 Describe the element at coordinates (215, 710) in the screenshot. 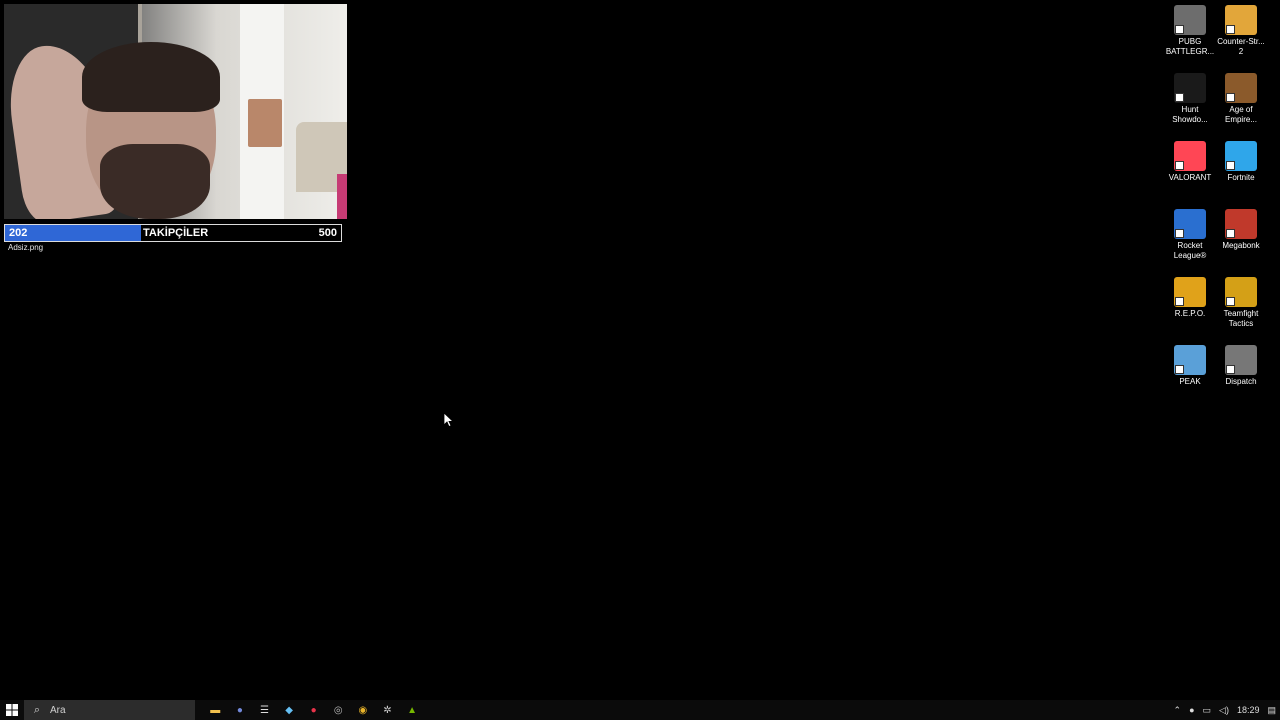

I see `file-explorer-icon: ▬` at that location.